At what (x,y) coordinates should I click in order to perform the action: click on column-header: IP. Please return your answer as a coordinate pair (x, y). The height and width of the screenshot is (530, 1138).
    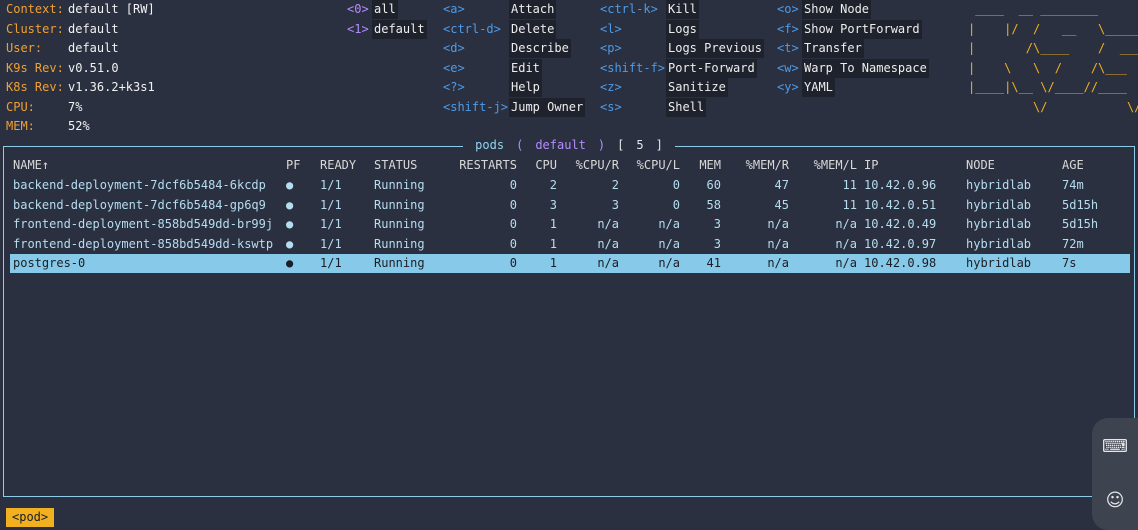
    Looking at the image, I should click on (871, 165).